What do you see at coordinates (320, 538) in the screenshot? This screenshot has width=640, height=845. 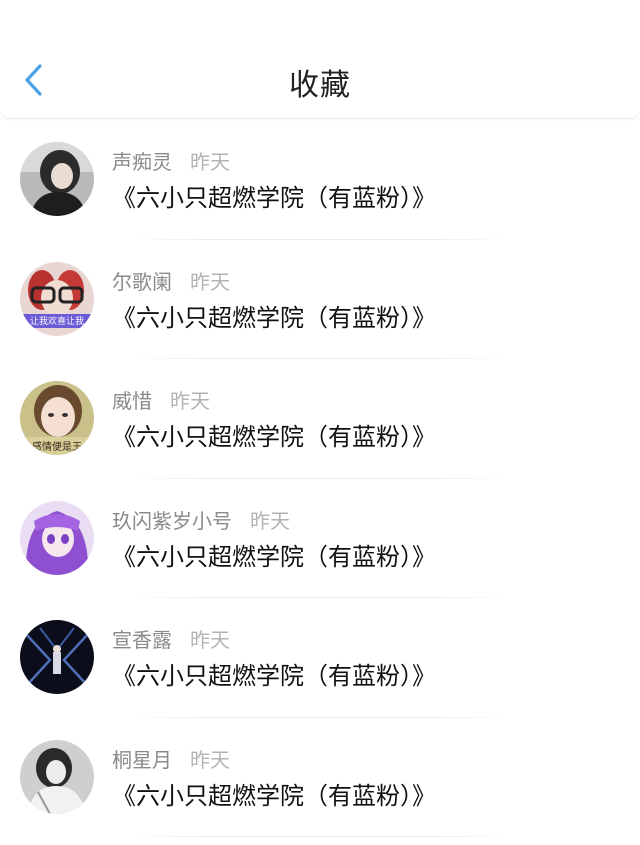 I see `list-item: 玖闪紫岁小号 昨天 《六小只超燃学院（有蓝粉）》` at bounding box center [320, 538].